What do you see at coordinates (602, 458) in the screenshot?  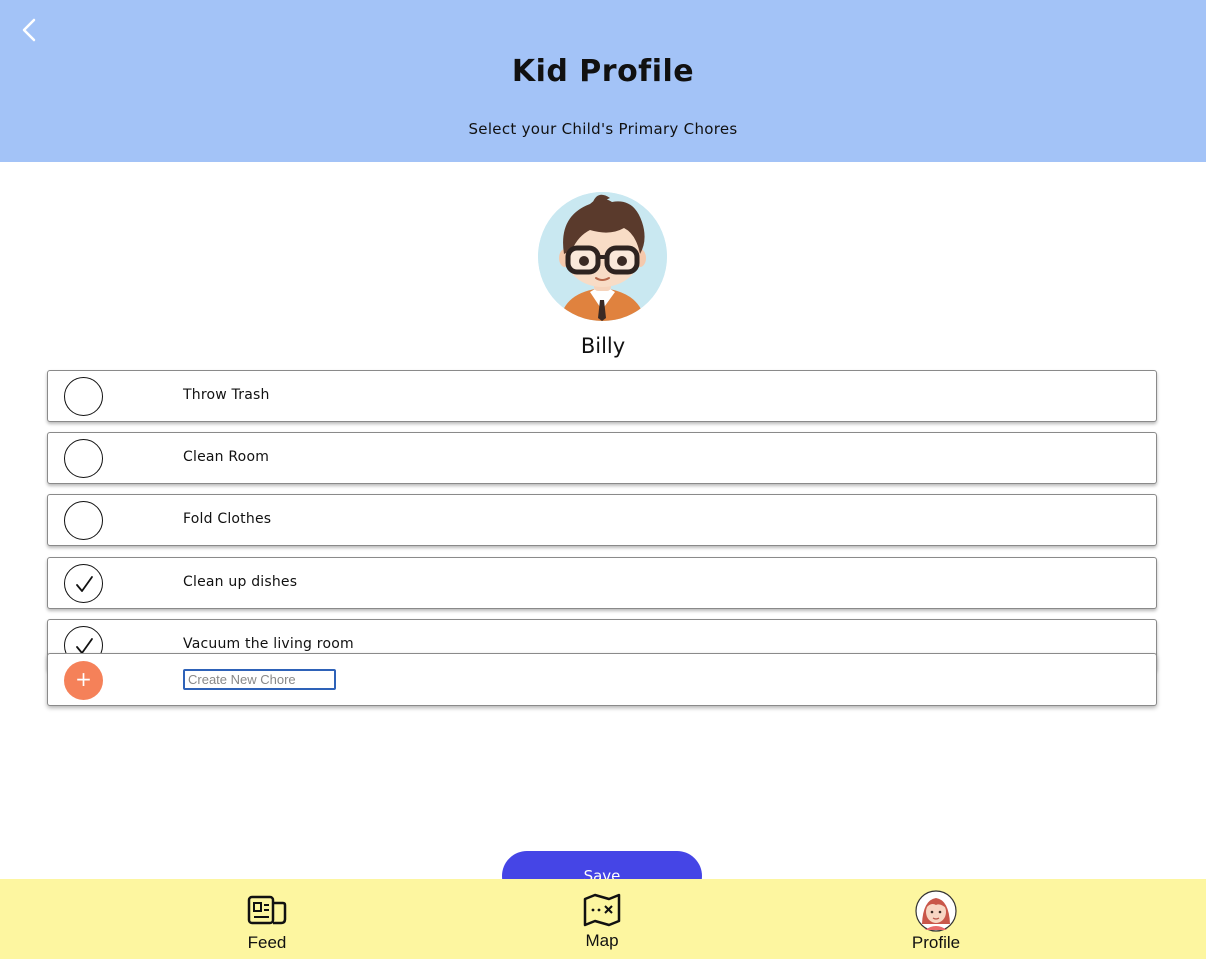 I see `chore-row-clean-room: Clean Room` at bounding box center [602, 458].